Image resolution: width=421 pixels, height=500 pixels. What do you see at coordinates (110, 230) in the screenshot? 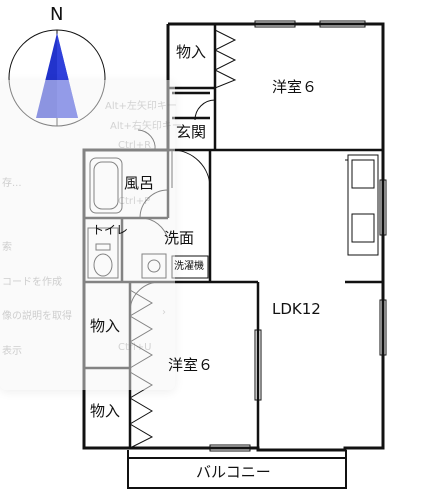
I see `room-label-toilet: トイレ` at bounding box center [110, 230].